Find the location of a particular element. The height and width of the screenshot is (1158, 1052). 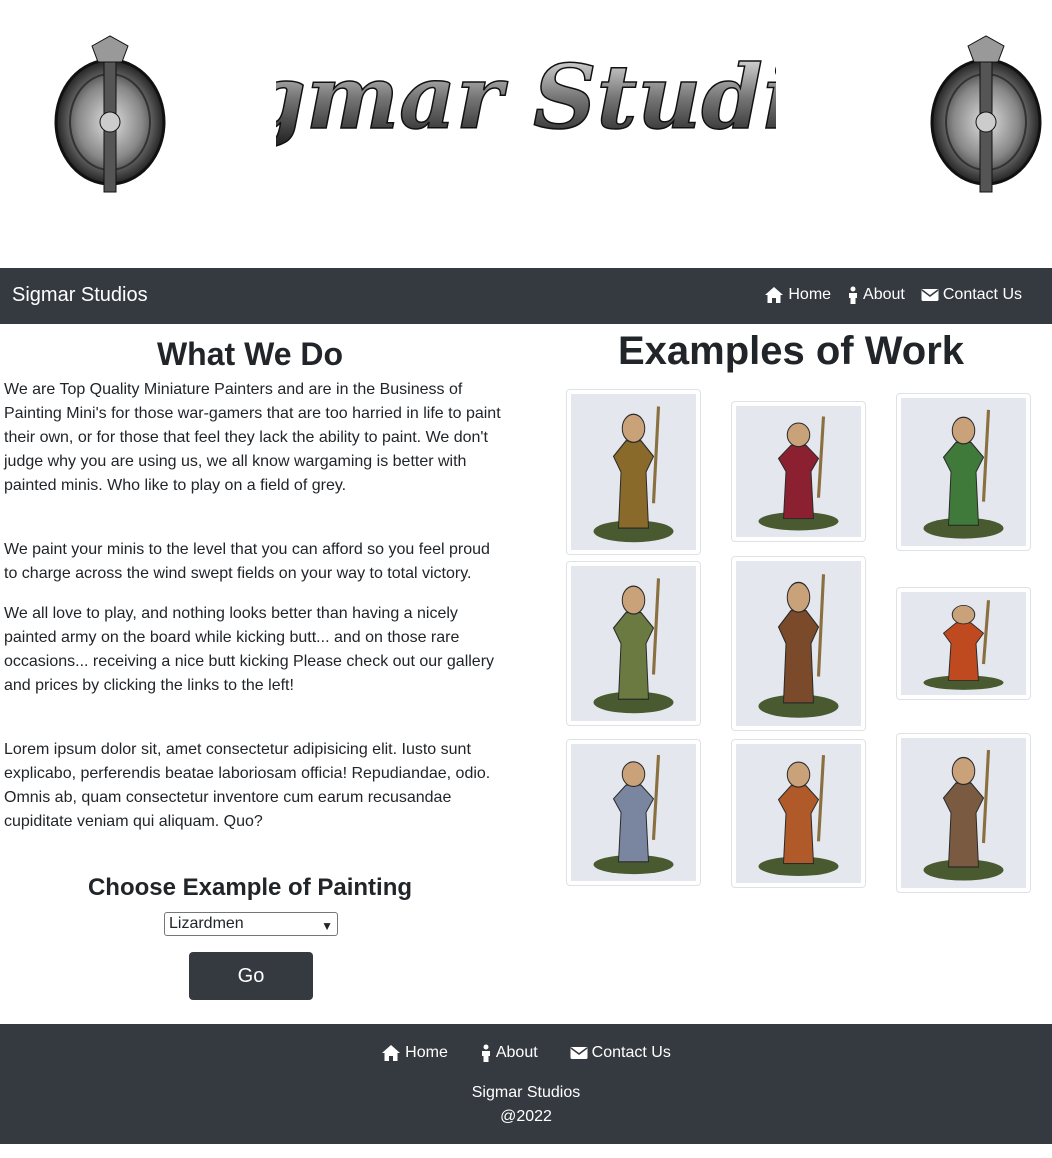

miniature-lizard-rider is located at coordinates (963, 643).